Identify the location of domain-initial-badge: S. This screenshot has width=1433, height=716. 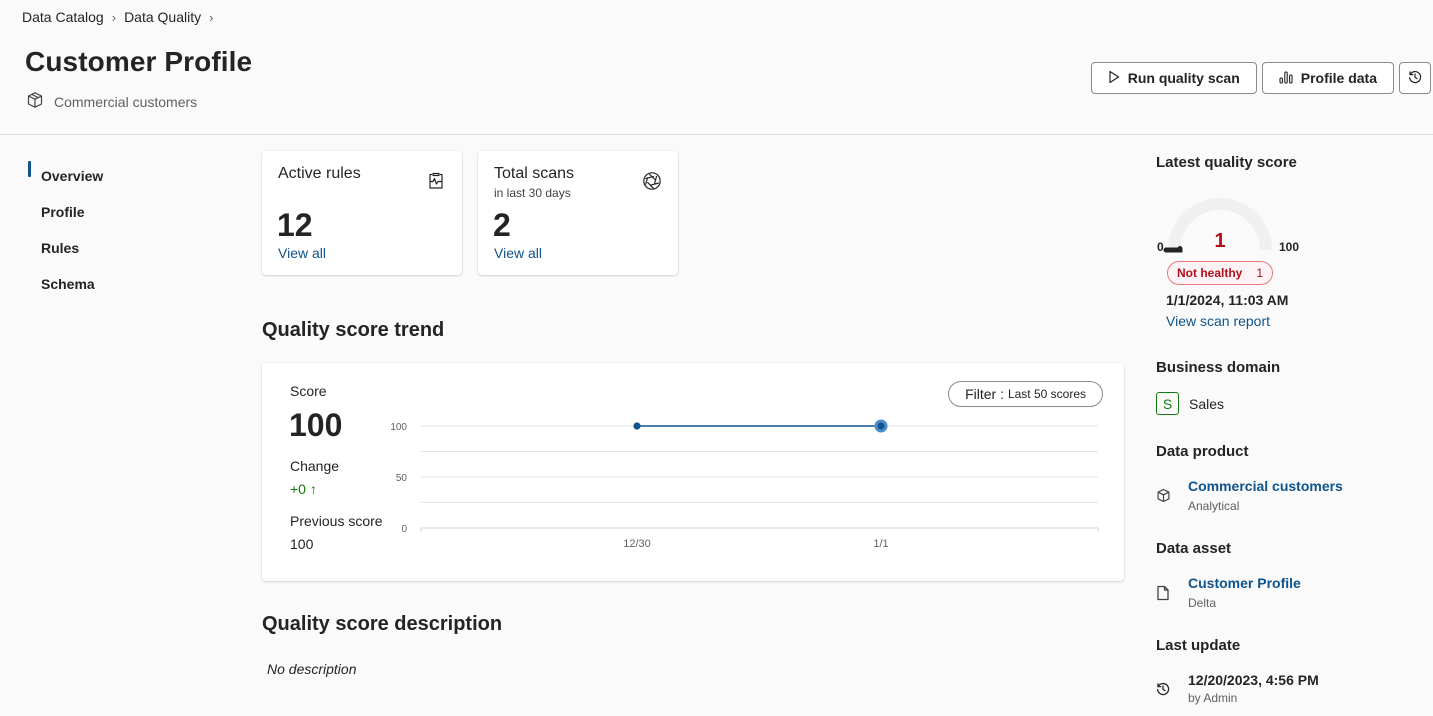
(1167, 403).